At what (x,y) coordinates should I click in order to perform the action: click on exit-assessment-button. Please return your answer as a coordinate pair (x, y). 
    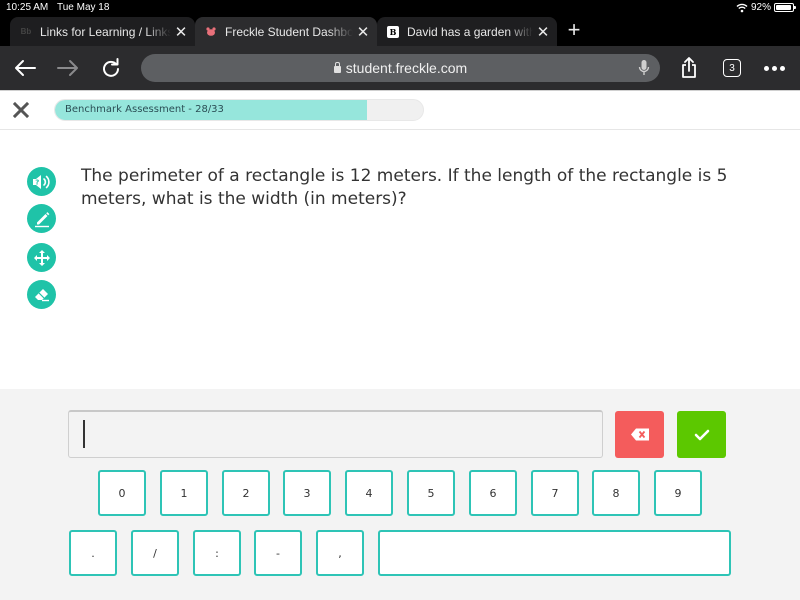
    Looking at the image, I should click on (21, 110).